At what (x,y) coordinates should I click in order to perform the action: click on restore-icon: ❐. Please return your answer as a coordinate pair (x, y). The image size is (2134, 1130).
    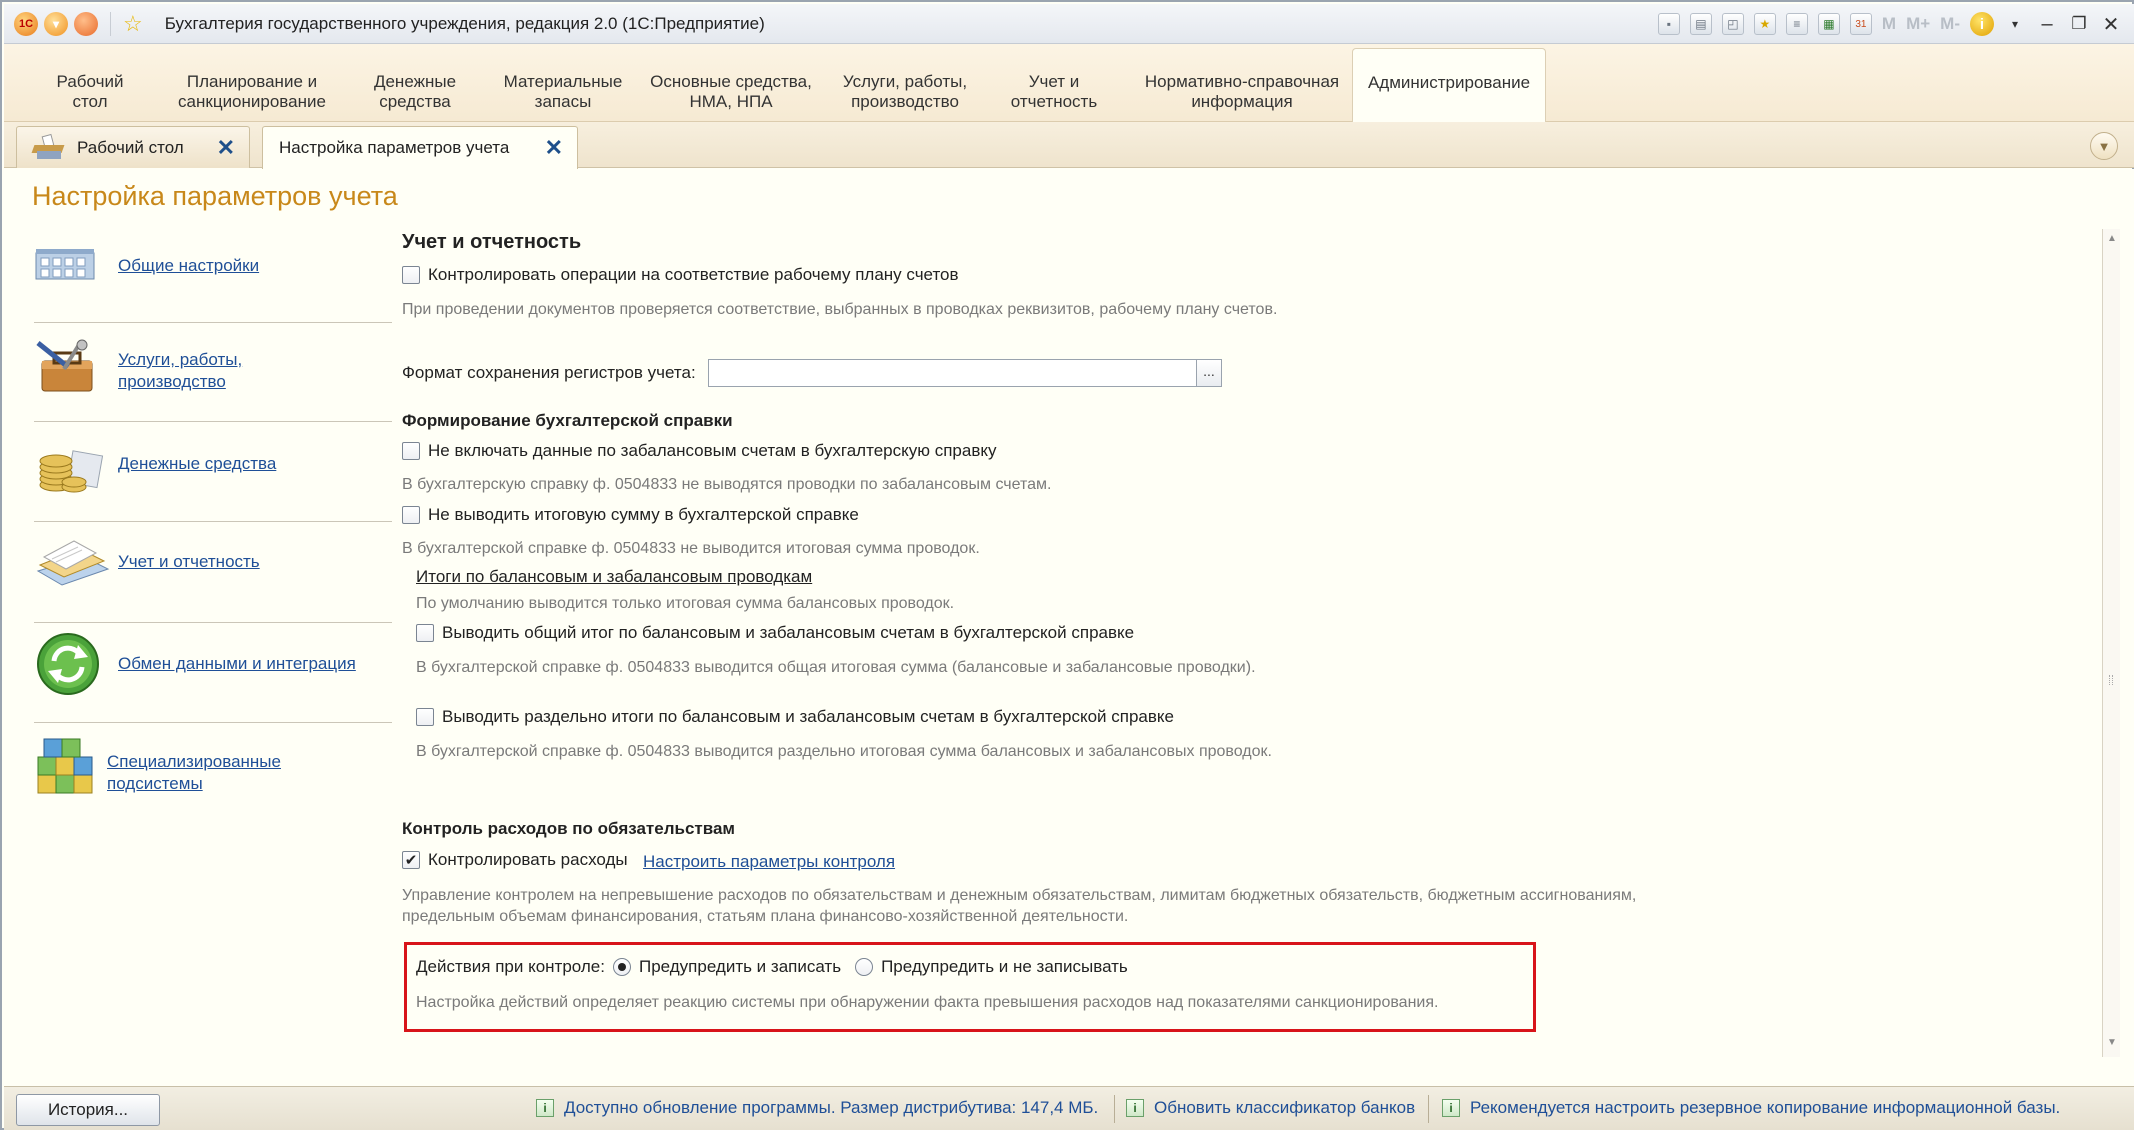
    Looking at the image, I should click on (2079, 24).